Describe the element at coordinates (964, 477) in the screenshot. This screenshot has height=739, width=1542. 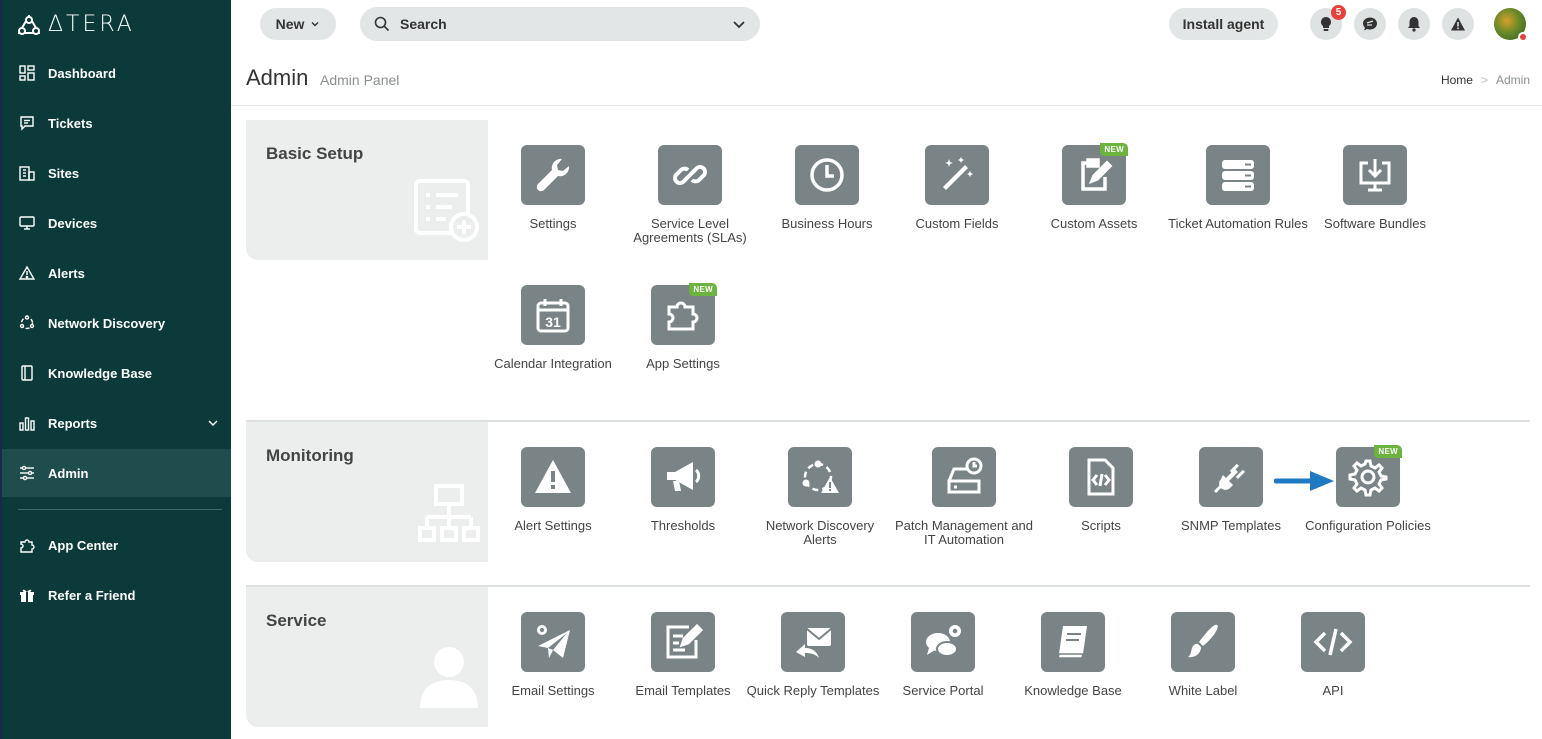
I see `drive-clock-icon` at that location.